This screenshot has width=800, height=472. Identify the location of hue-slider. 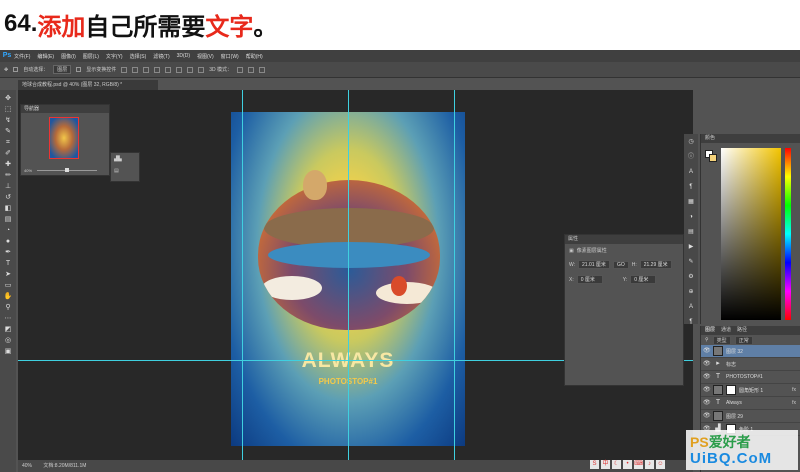
(788, 234).